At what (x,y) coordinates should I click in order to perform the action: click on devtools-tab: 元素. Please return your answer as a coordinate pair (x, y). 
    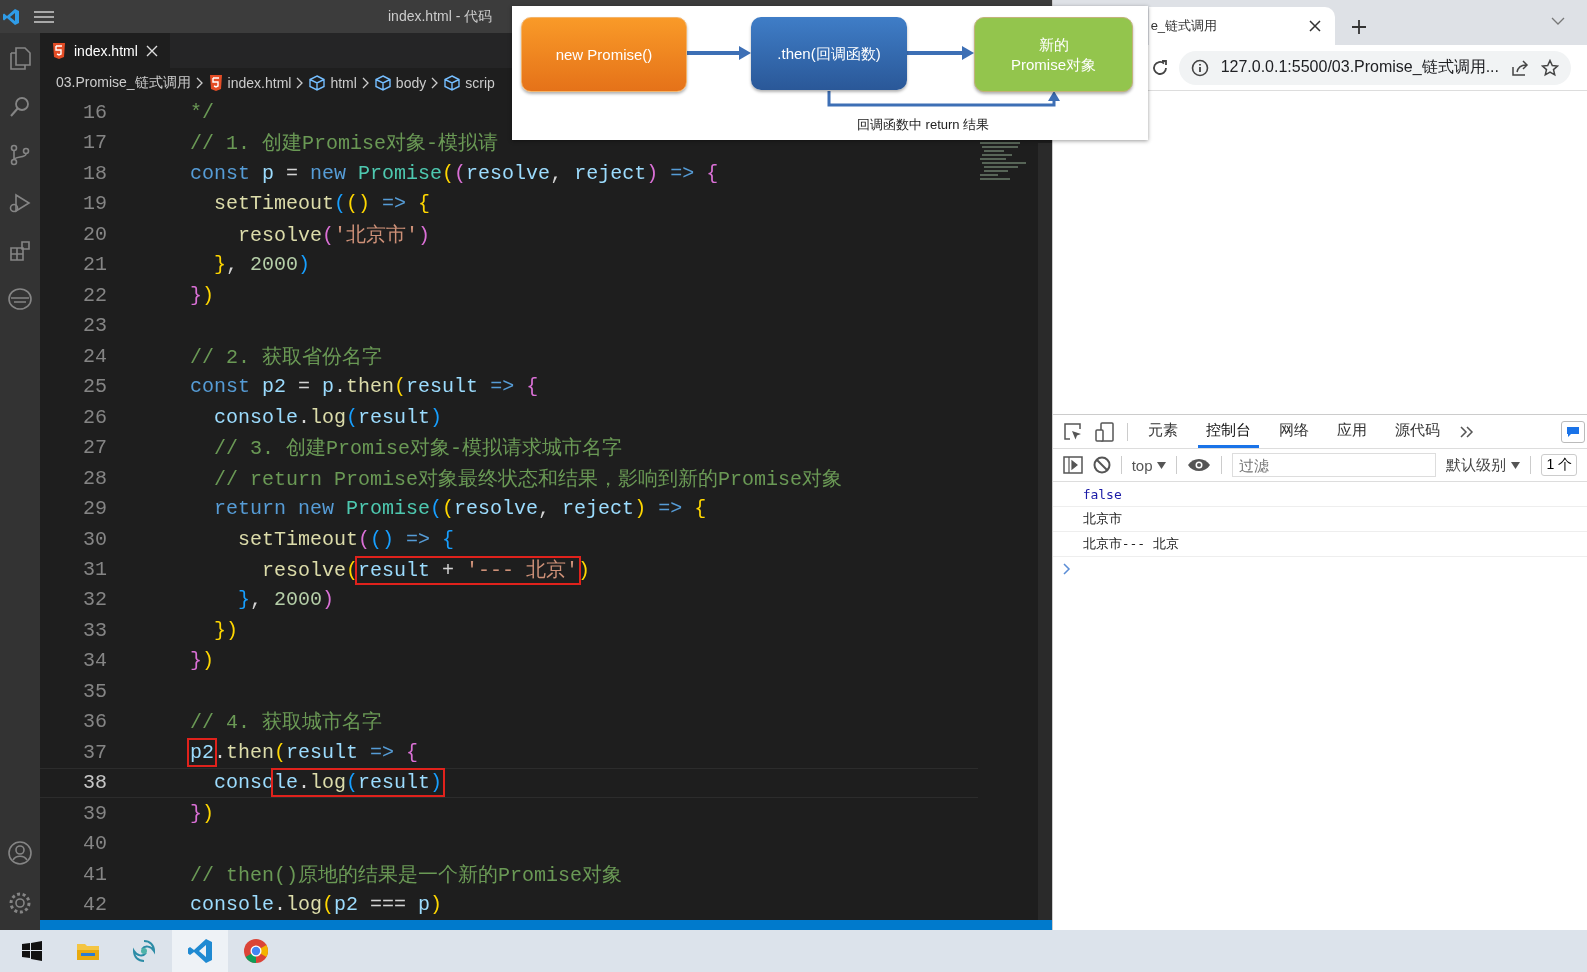
    Looking at the image, I should click on (1162, 431).